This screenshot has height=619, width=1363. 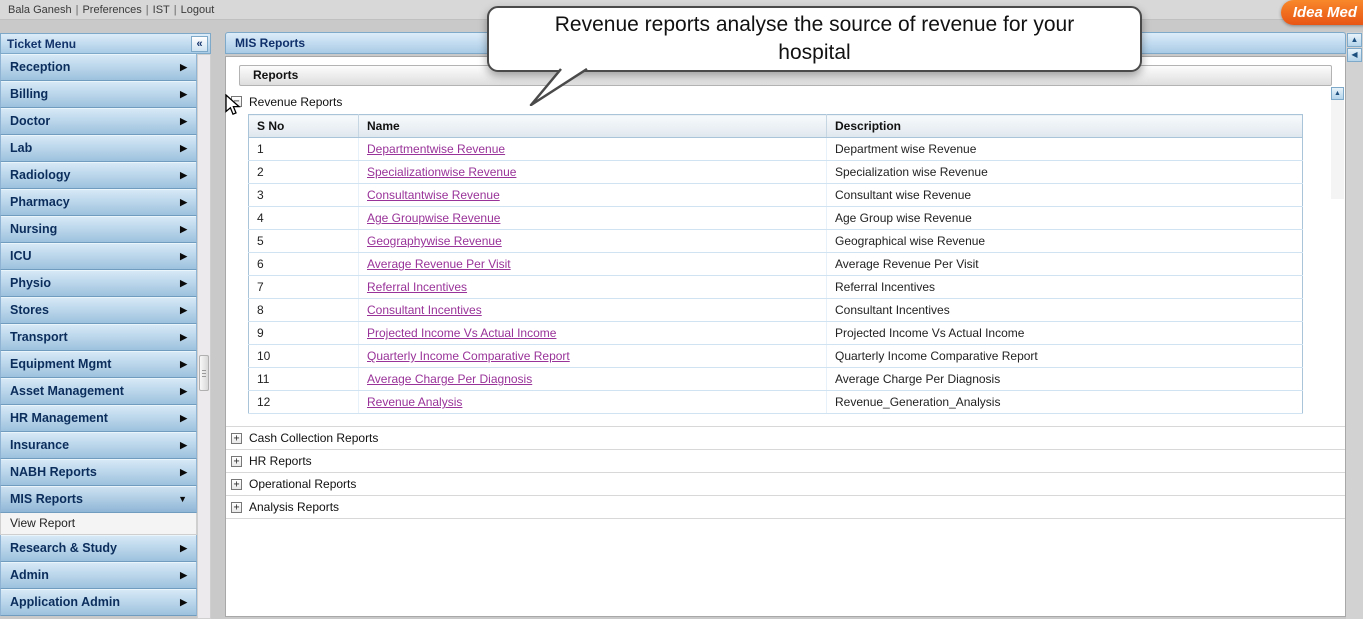 I want to click on report-link-geographywise-revenue: Geographywise Revenue, so click(x=434, y=241).